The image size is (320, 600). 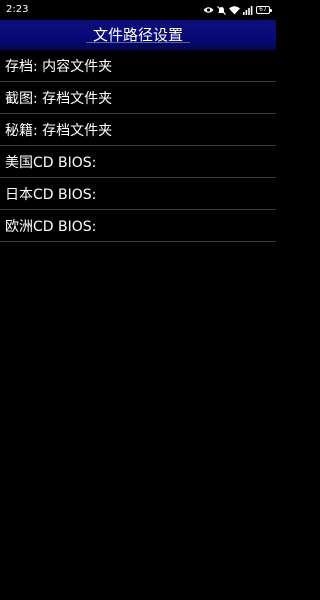 I want to click on status-icons: 67, so click(x=237, y=10).